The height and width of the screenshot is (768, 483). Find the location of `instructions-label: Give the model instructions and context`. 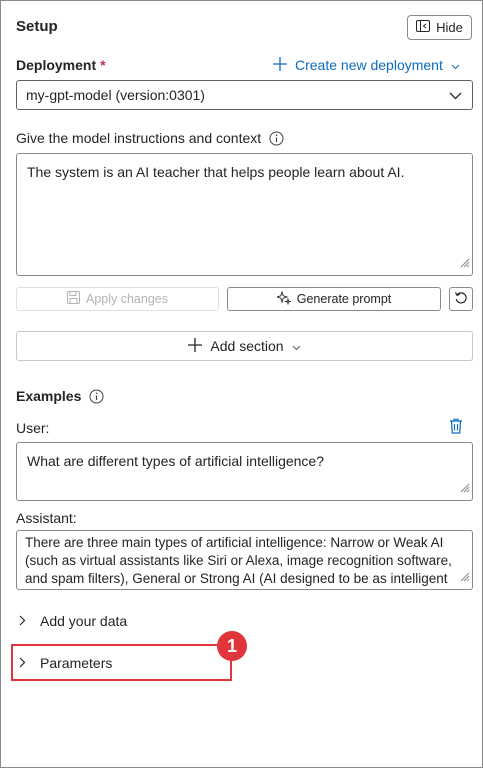

instructions-label: Give the model instructions and context is located at coordinates (150, 138).